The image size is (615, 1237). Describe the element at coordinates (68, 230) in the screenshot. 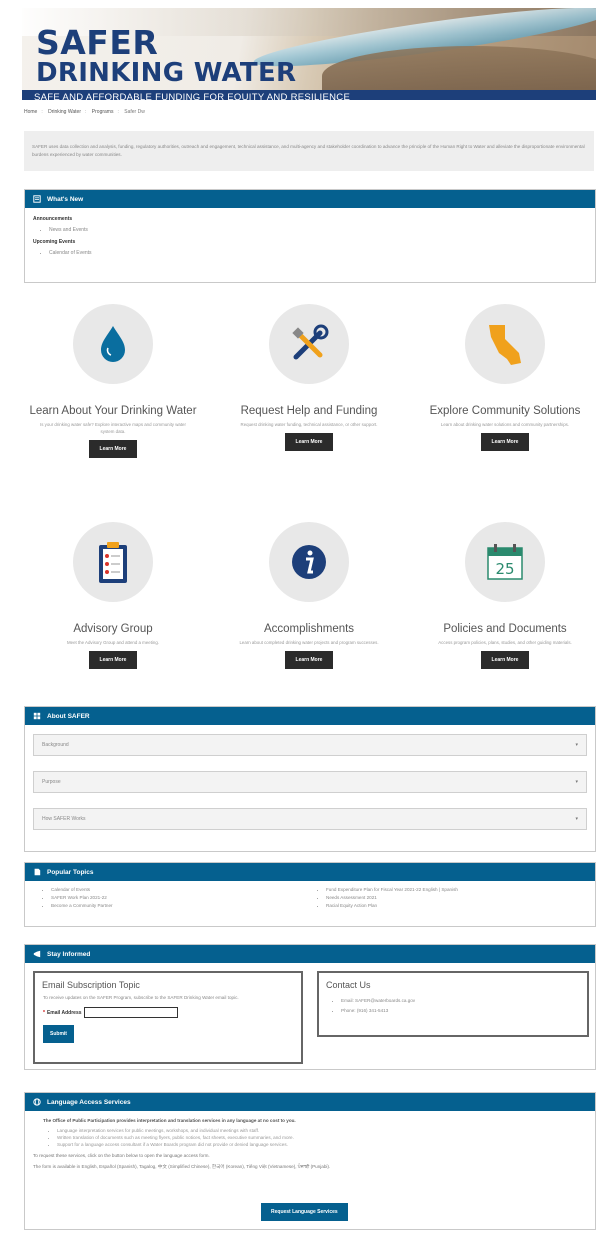

I see `news-events-link: News and Events` at that location.